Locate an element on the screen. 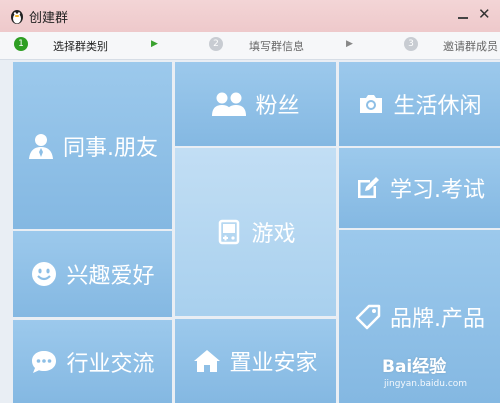 This screenshot has height=403, width=500. close-button: ✕ is located at coordinates (484, 14).